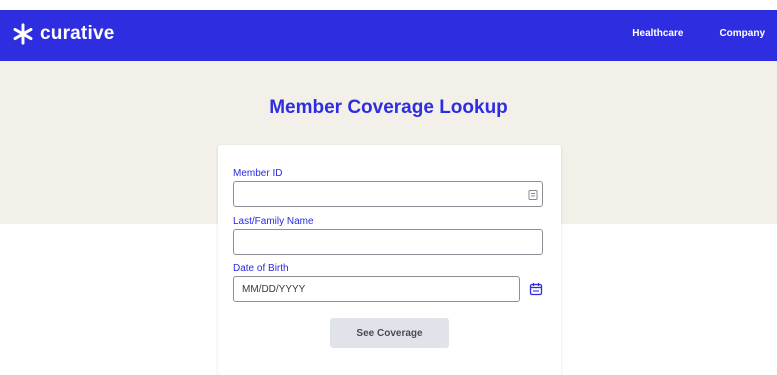 Image resolution: width=777 pixels, height=375 pixels. I want to click on dob-label: Date of Birth, so click(261, 268).